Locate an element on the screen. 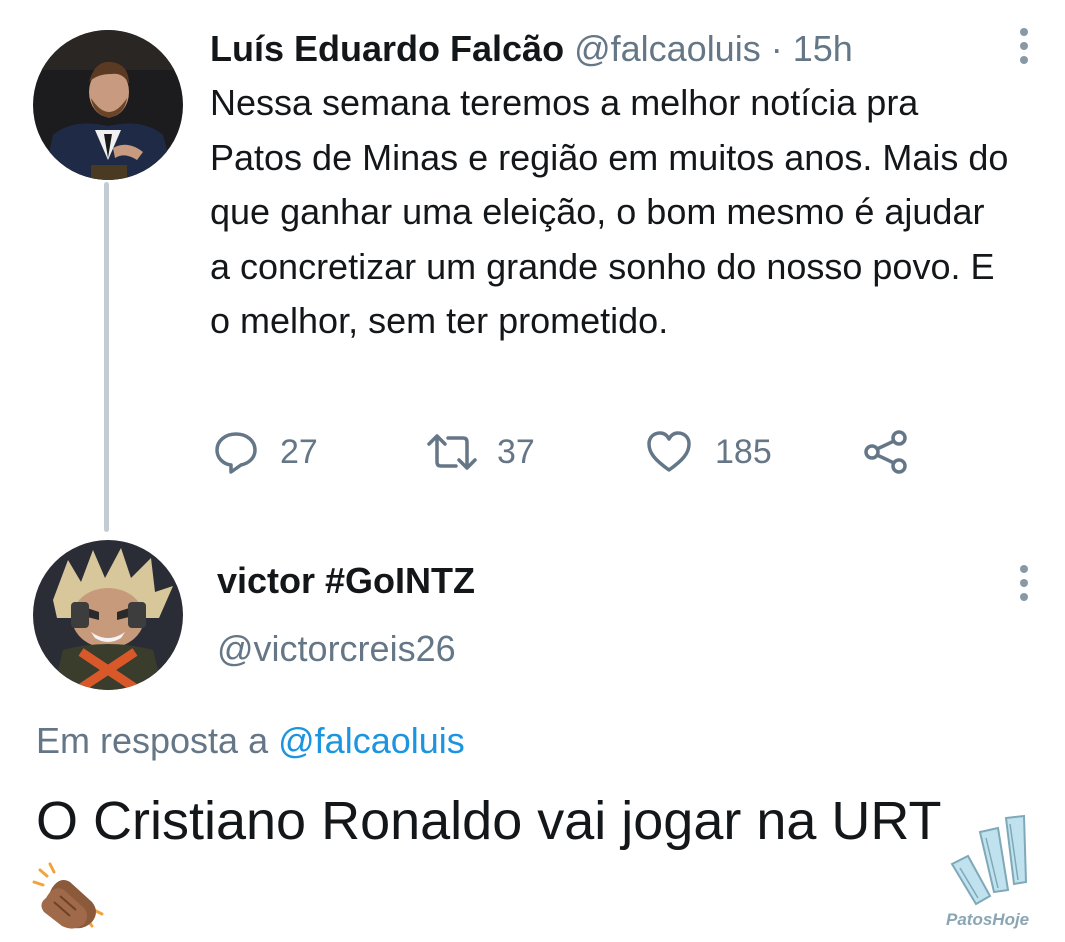 This screenshot has height=942, width=1065. tweet-header: Luís Eduardo Falcão @falcaoluis · 15h is located at coordinates (531, 49).